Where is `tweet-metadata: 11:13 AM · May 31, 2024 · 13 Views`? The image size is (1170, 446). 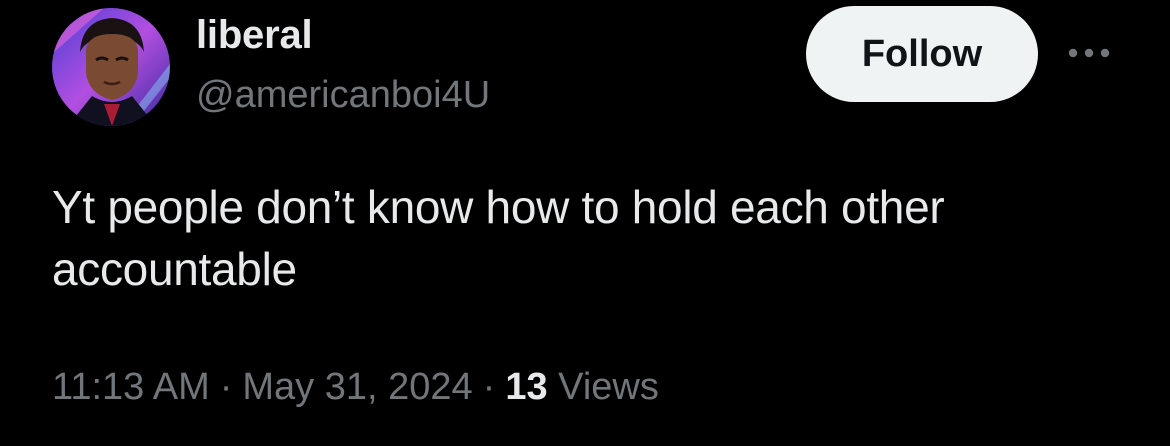
tweet-metadata: 11:13 AM · May 31, 2024 · 13 Views is located at coordinates (355, 387).